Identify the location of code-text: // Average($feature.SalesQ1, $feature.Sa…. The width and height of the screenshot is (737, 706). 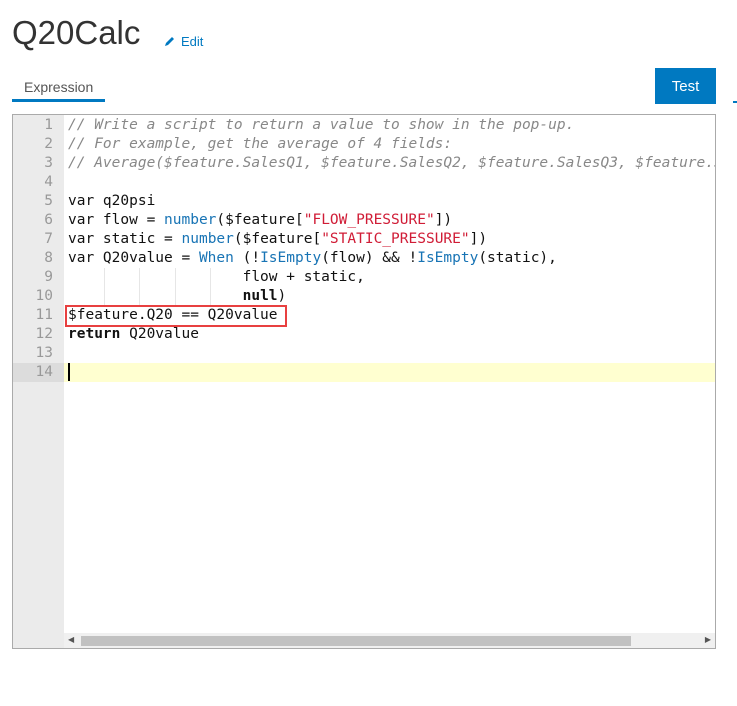
(392, 163).